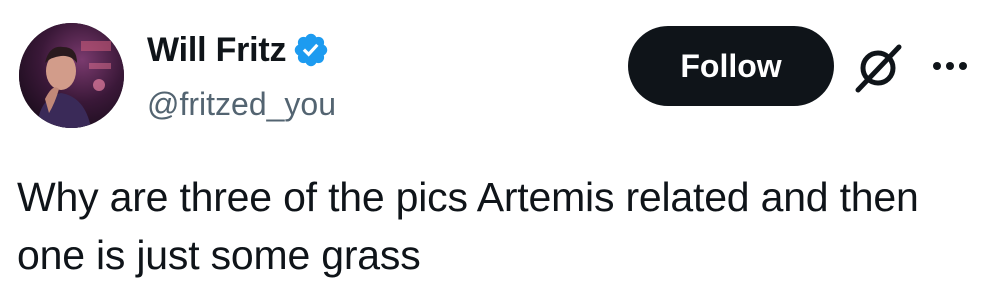  I want to click on verified-badge-icon, so click(311, 50).